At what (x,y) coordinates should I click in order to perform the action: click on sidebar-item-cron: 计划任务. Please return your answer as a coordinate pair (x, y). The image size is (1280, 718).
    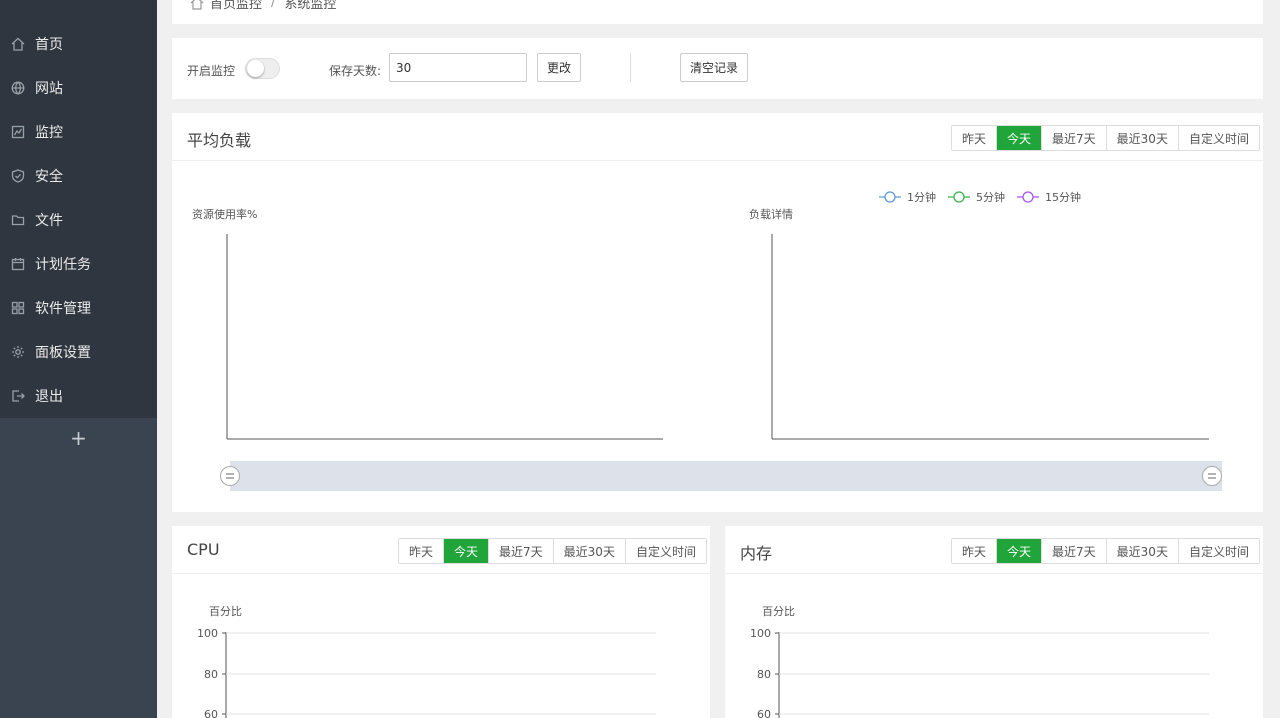
    Looking at the image, I should click on (78, 264).